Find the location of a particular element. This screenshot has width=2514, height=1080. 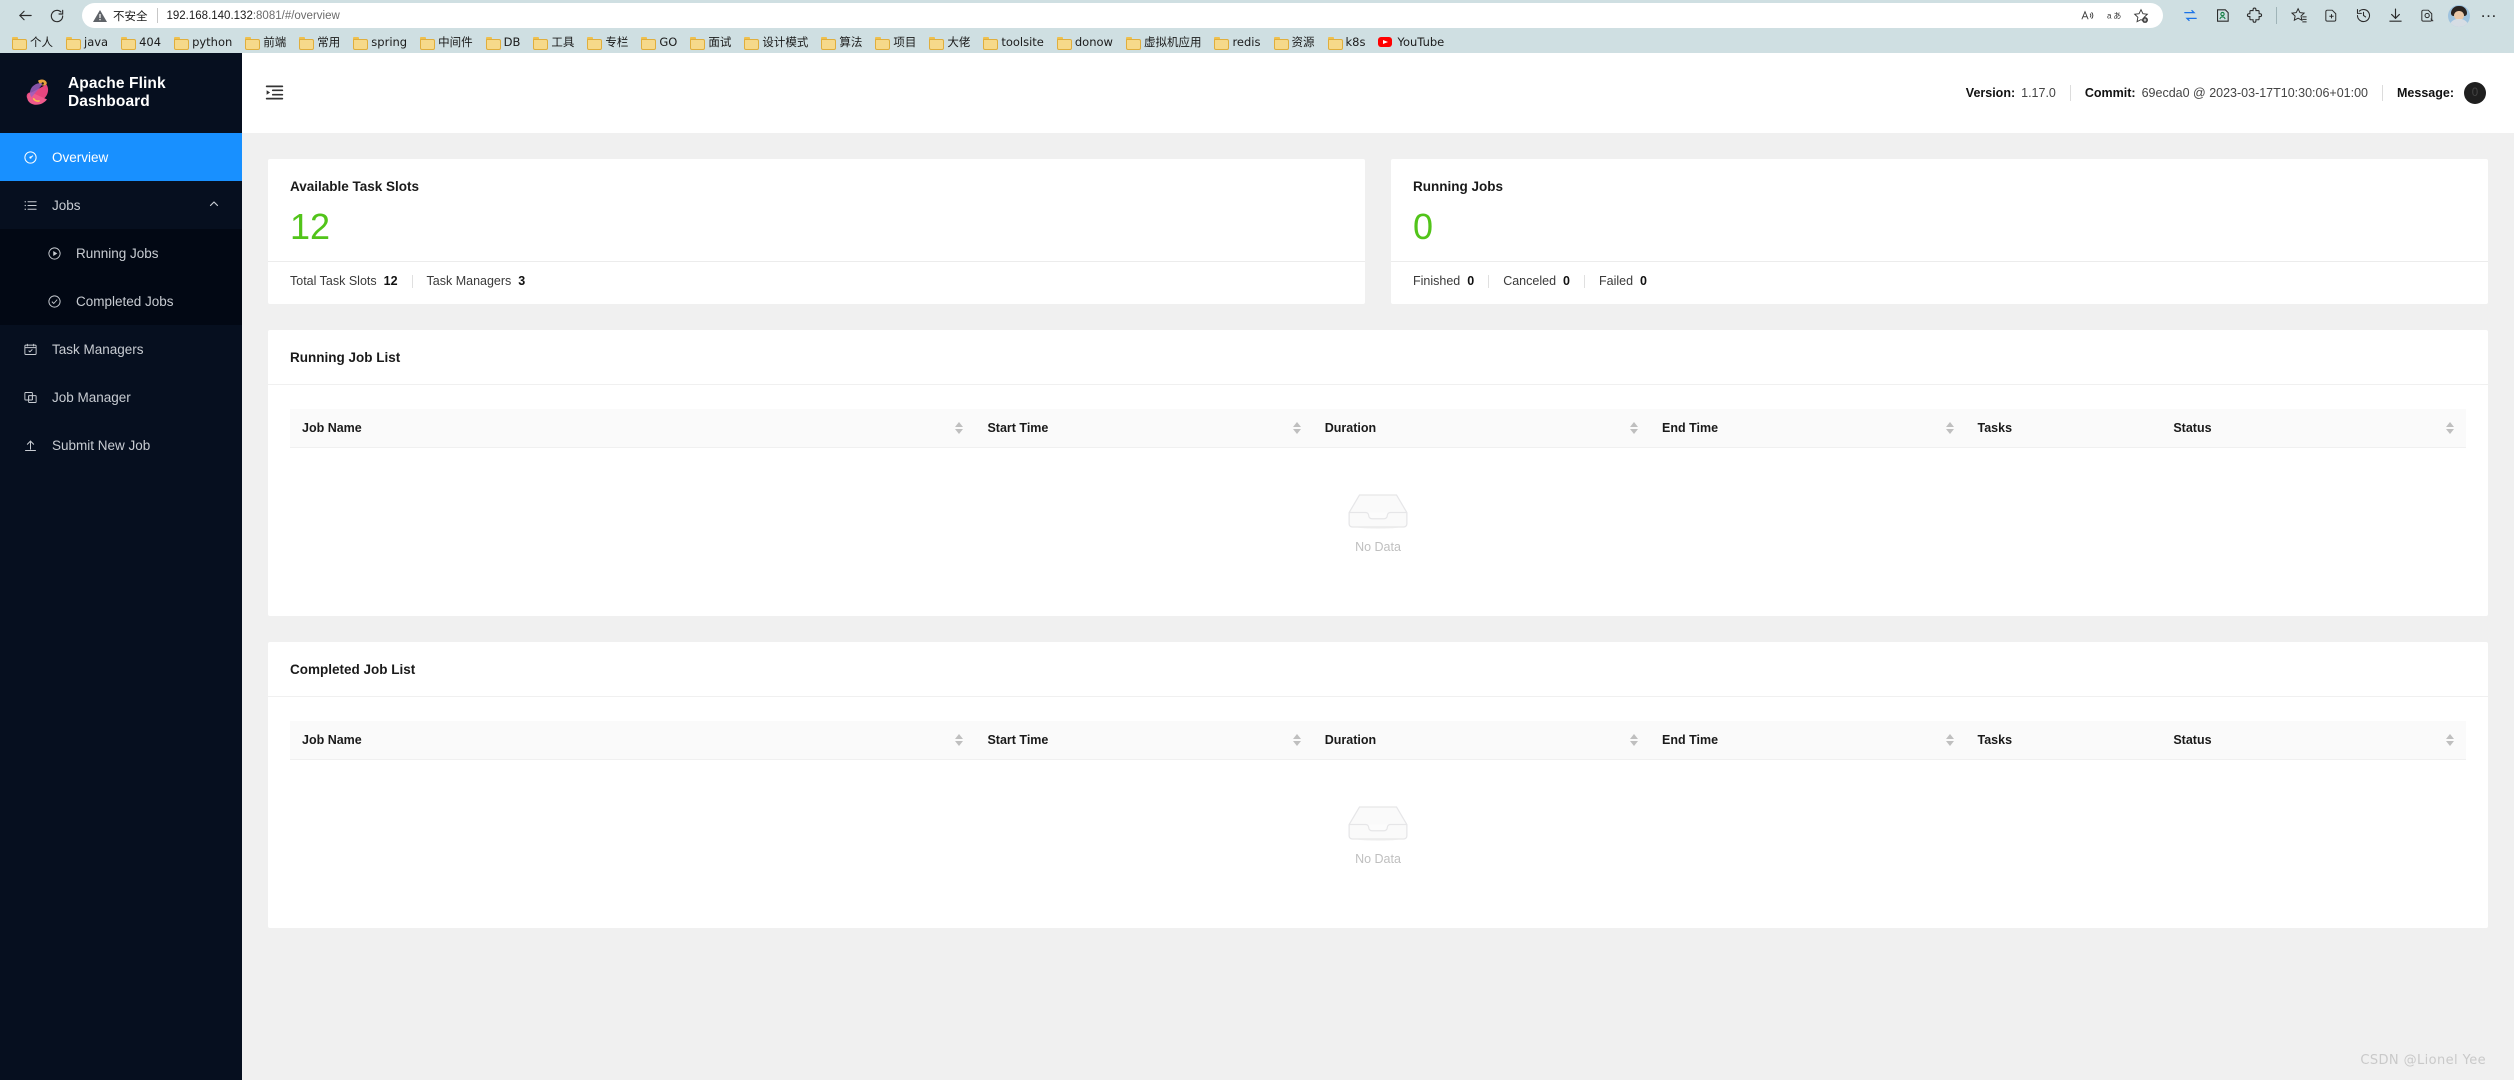

bookmark-item: java is located at coordinates (87, 42).